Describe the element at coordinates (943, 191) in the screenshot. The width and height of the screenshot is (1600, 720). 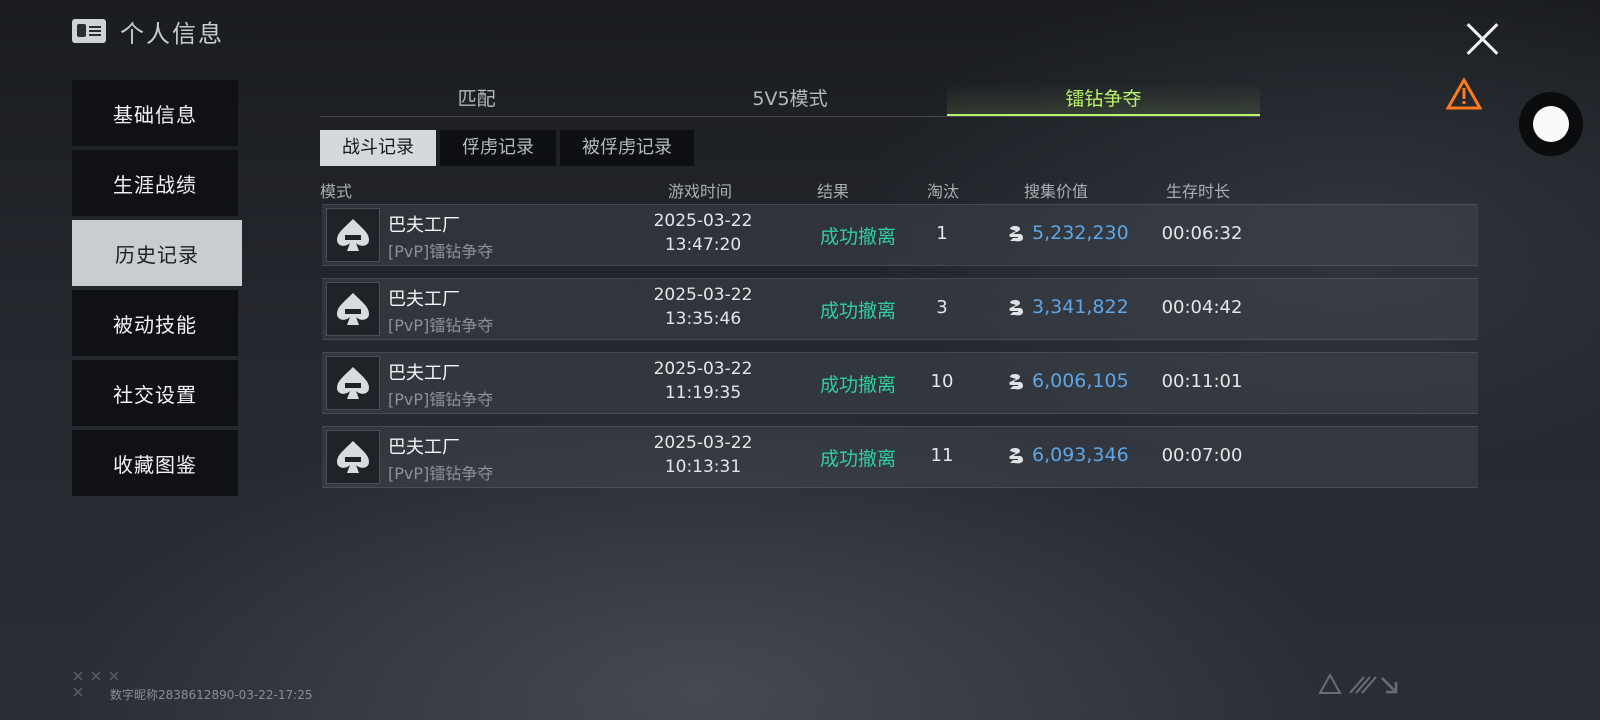
I see `column-header-kills: 淘汰` at that location.